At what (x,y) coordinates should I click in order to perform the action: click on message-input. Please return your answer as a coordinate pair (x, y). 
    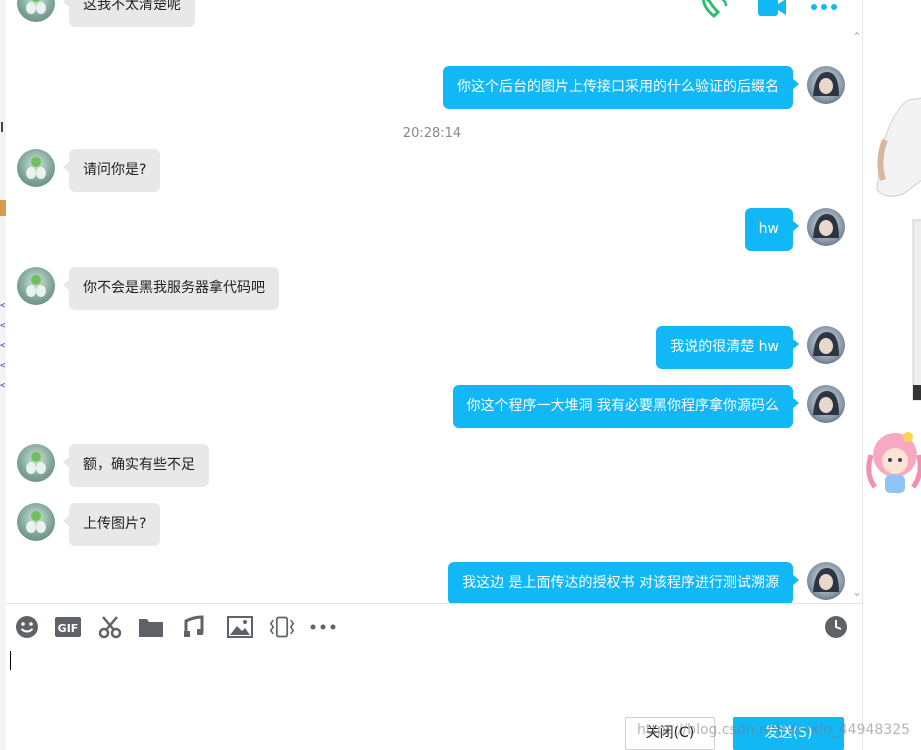
    Looking at the image, I should click on (434, 680).